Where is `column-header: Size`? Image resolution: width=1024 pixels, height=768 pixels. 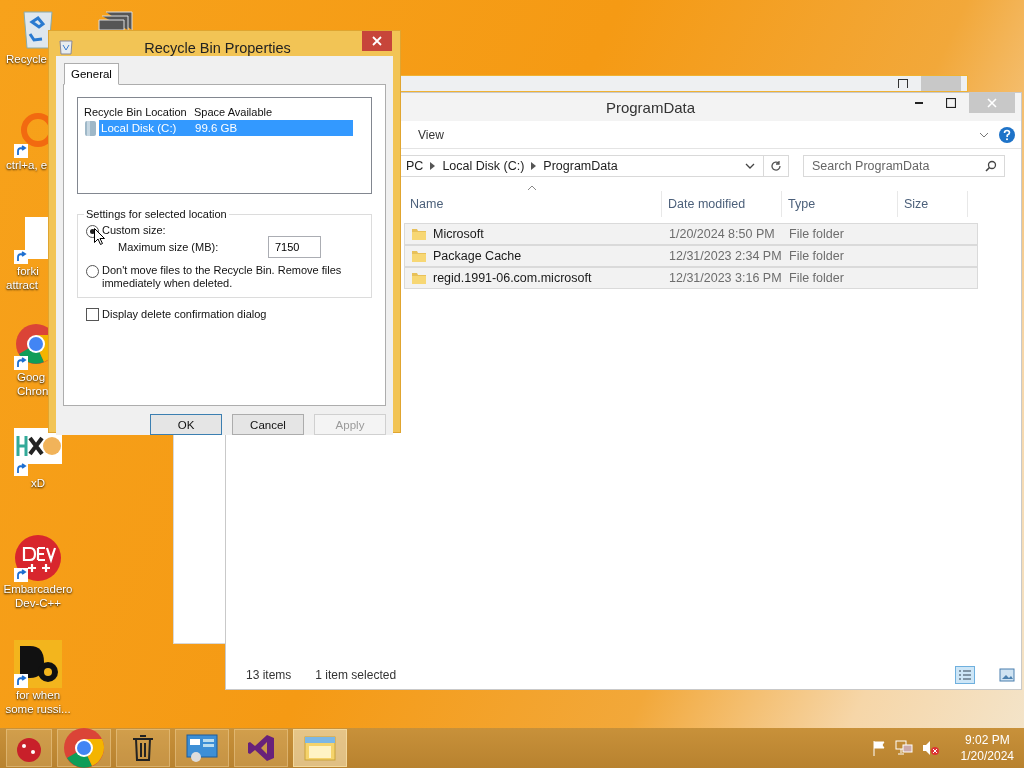
column-header: Size is located at coordinates (933, 204).